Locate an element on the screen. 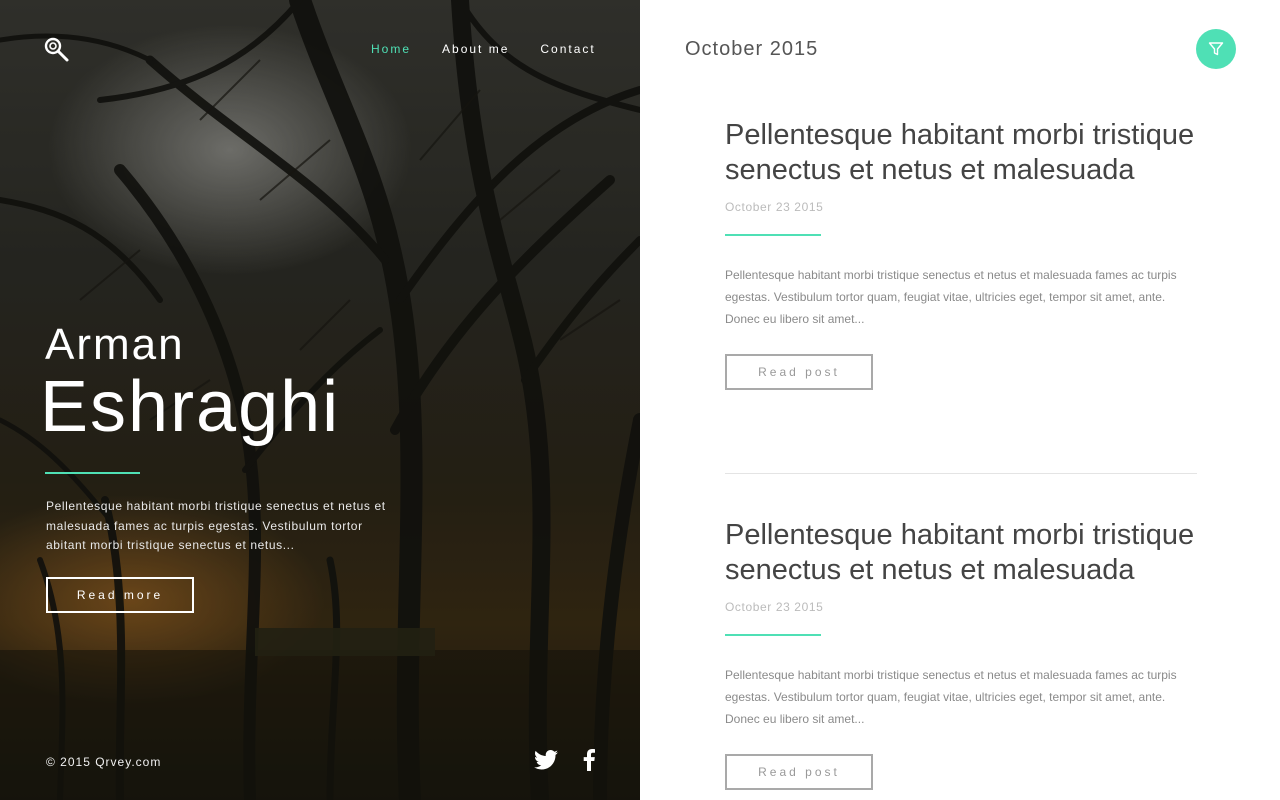  archive-month-heading: October 2015 is located at coordinates (752, 49).